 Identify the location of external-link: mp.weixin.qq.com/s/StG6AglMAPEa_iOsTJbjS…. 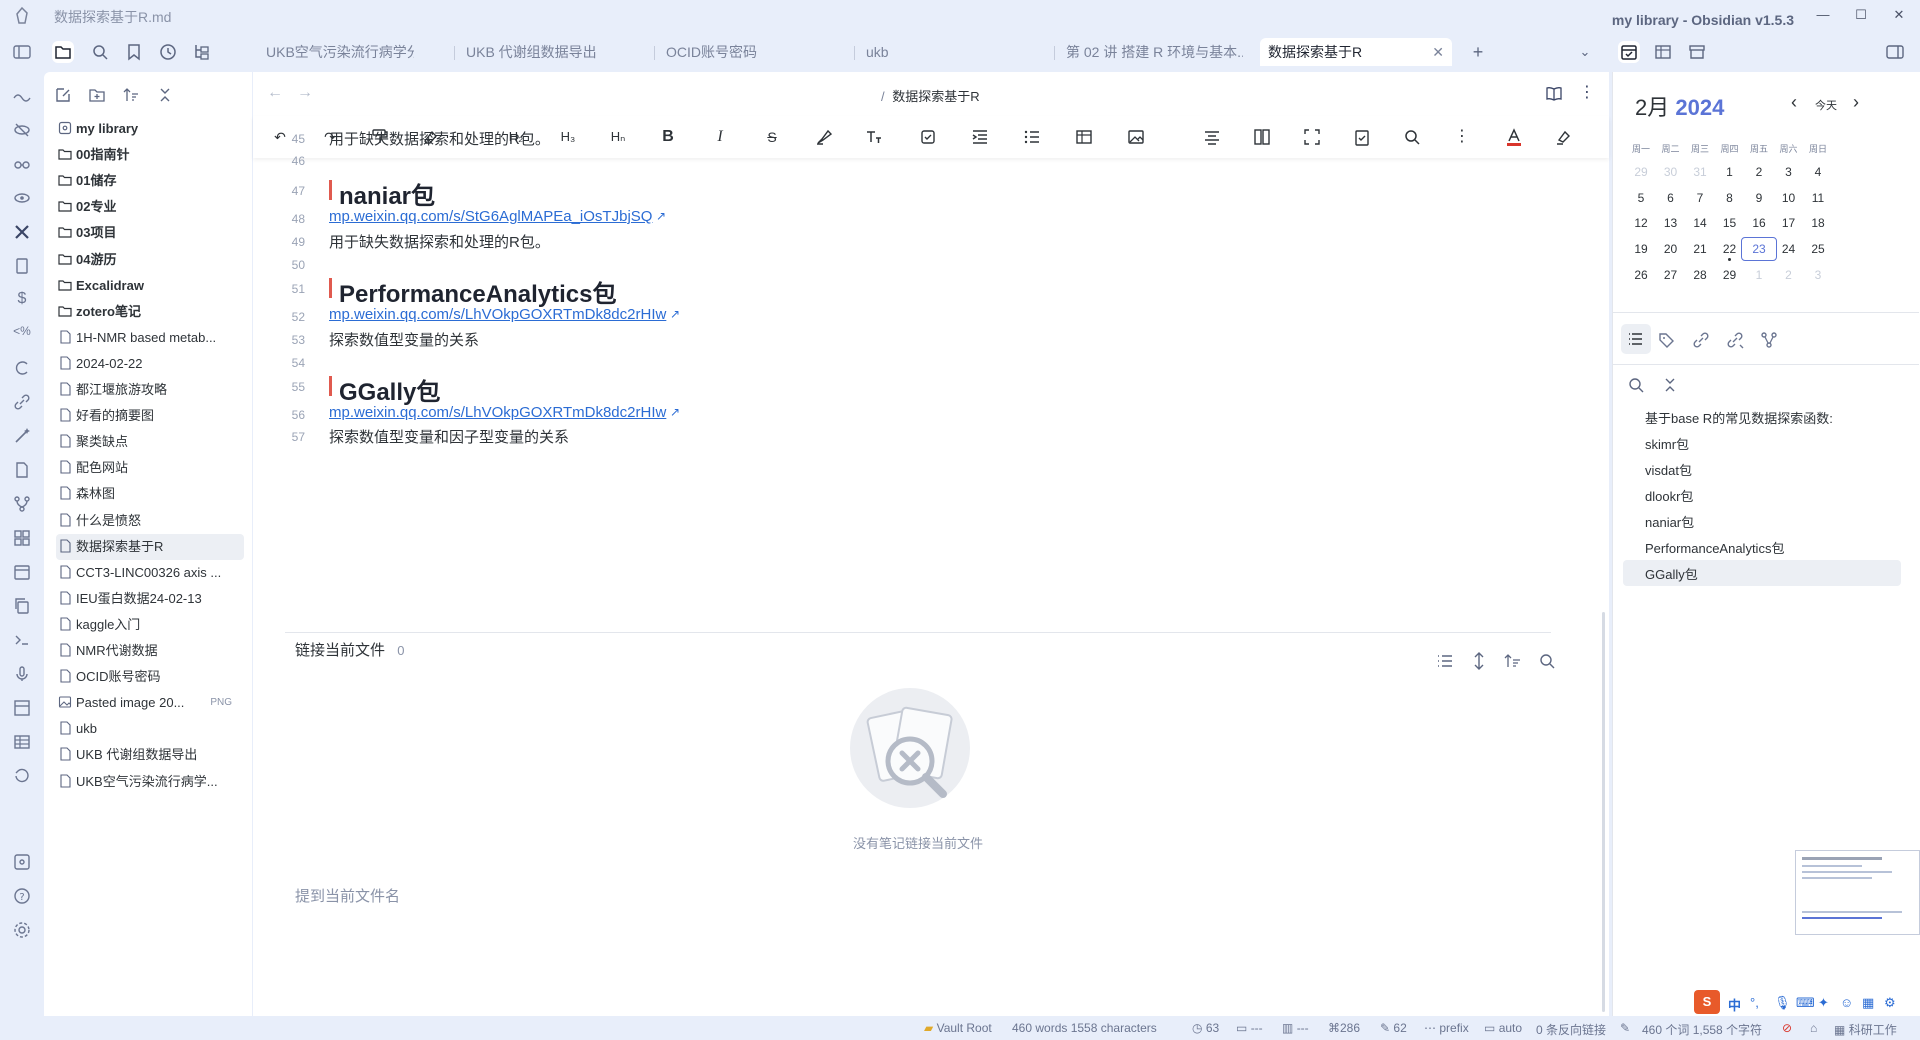
(490, 216).